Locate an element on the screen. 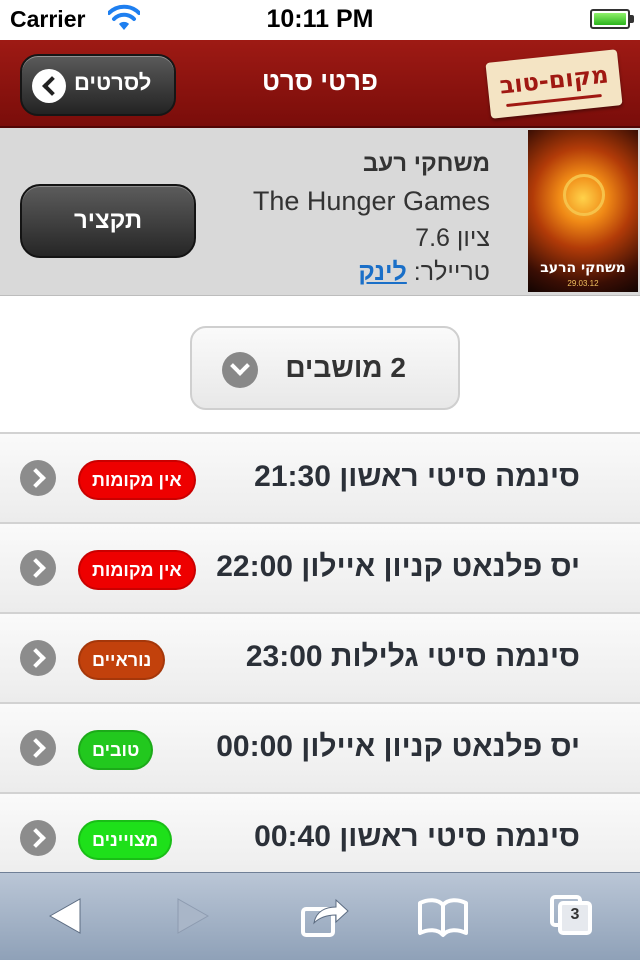 This screenshot has width=640, height=960. back-to-movies-button: לסרטים is located at coordinates (98, 85).